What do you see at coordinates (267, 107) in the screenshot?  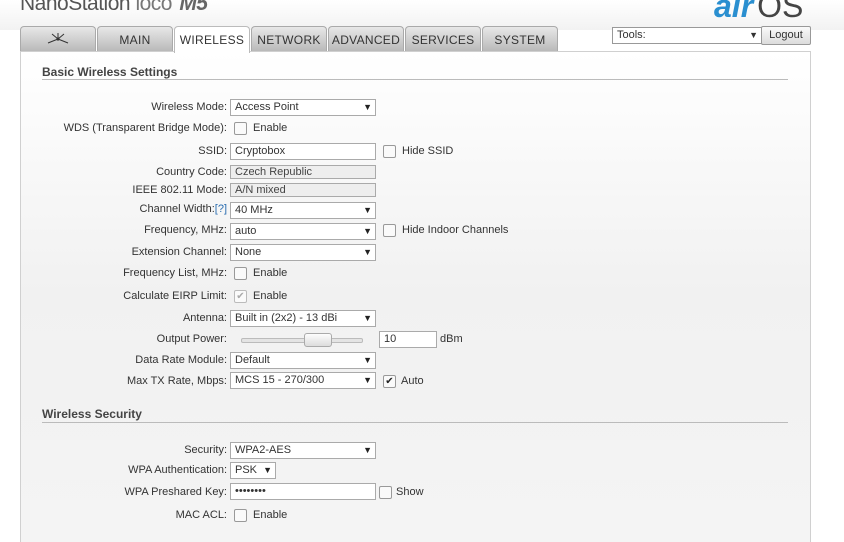 I see `wireless-mode-value: Access Point` at bounding box center [267, 107].